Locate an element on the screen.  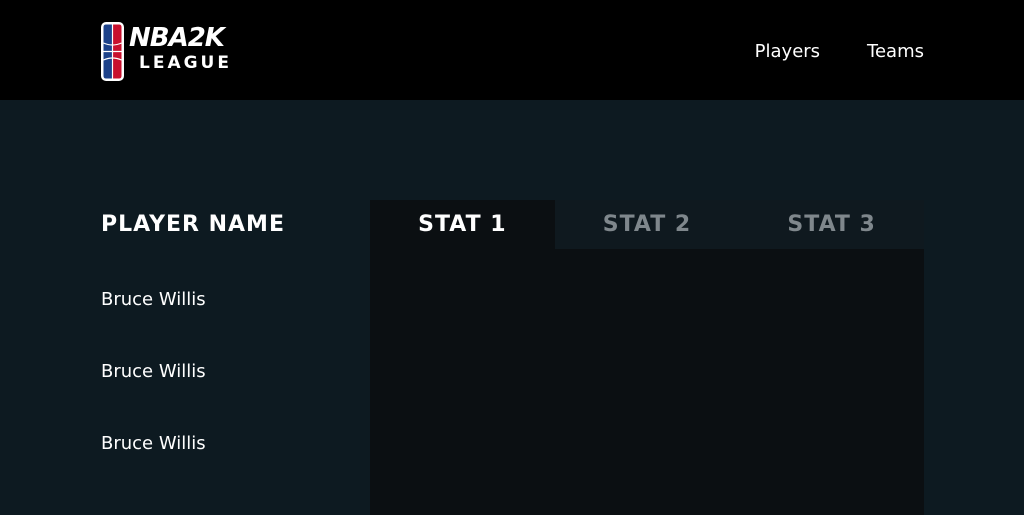
stat-tabs: STAT 1 STAT 2 STAT 3 is located at coordinates (647, 224).